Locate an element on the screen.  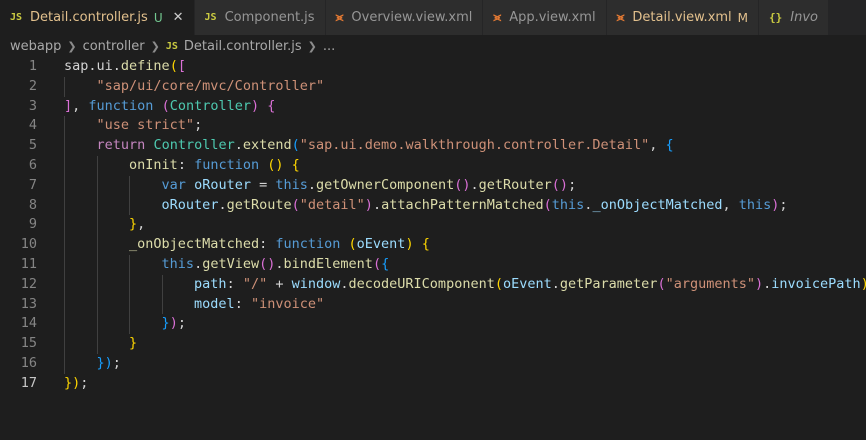
breadcrumb-webapp: webapp is located at coordinates (35, 46).